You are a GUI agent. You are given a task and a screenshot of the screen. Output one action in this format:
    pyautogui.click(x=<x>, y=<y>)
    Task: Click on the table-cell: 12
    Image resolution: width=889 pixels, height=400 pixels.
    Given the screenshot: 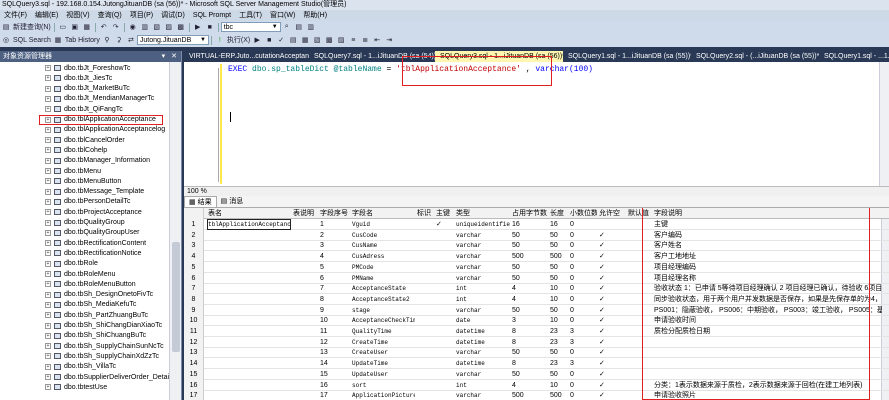 What is the action you would take?
    pyautogui.click(x=334, y=342)
    